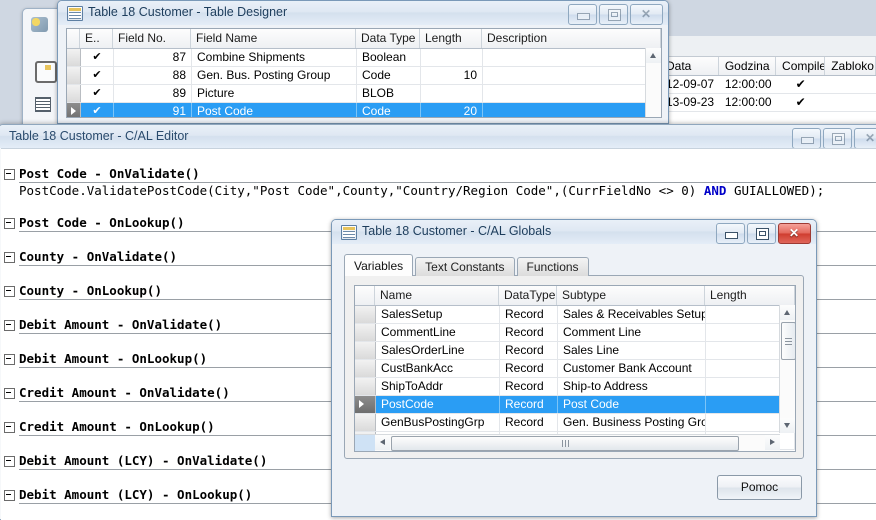 This screenshot has width=876, height=520. Describe the element at coordinates (438, 137) in the screenshot. I see `cal-editor-titlebar: Table 18 Customer - C/AL Editor ✕` at that location.